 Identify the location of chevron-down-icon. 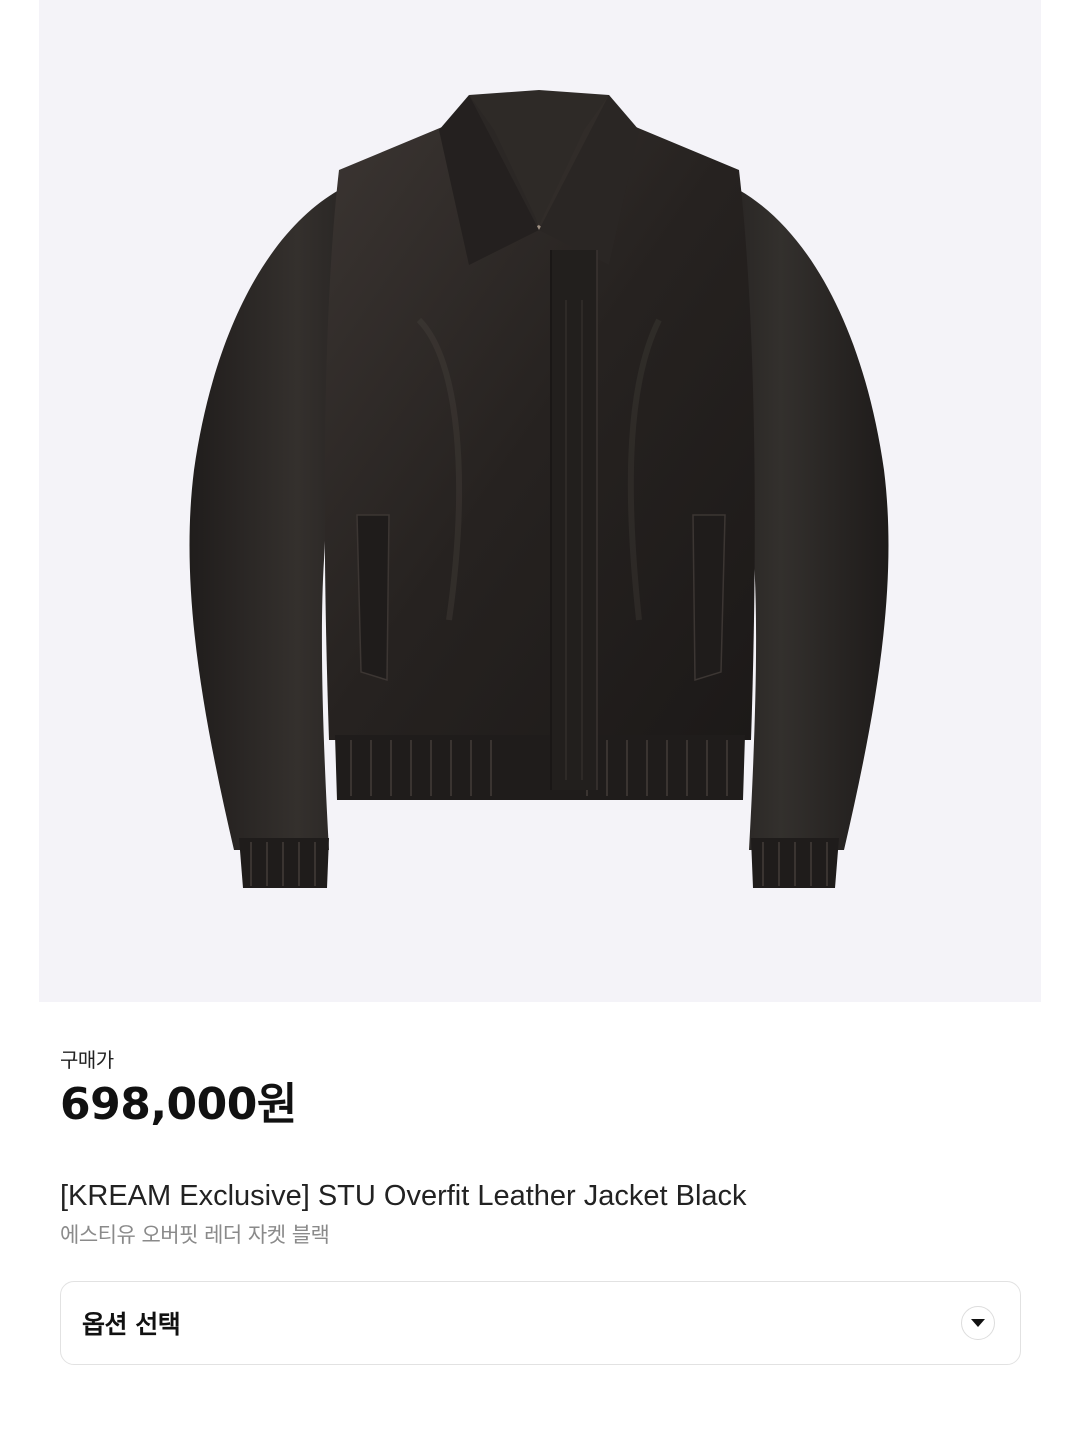
(978, 1323).